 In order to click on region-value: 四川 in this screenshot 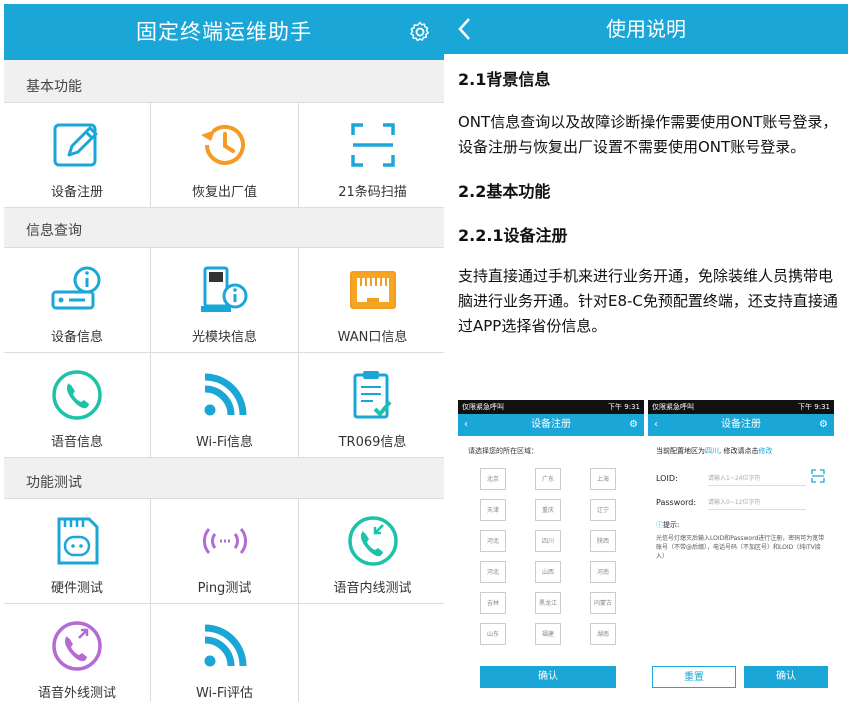, I will do `click(712, 451)`.